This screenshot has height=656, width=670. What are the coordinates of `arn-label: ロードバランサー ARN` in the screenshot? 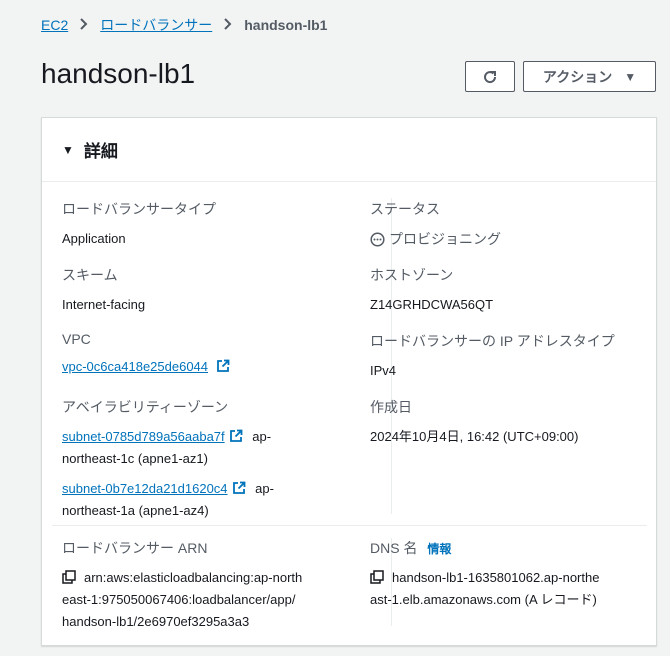 It's located at (135, 548).